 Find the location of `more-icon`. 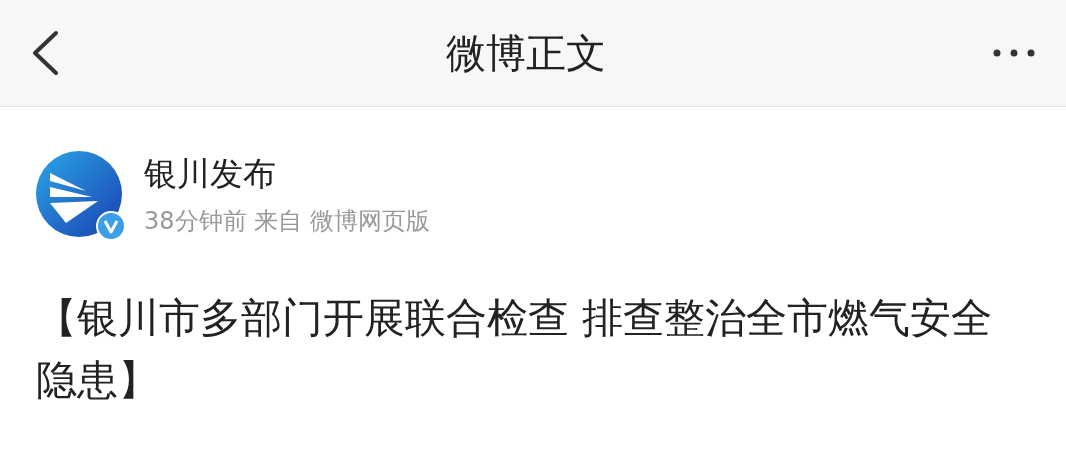

more-icon is located at coordinates (1014, 53).